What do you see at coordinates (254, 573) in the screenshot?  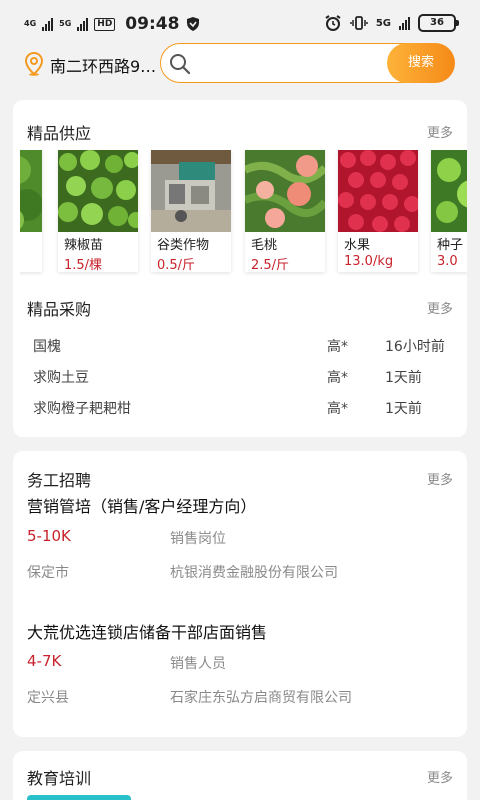 I see `job-company: 杭银消费金融股份有限公司` at bounding box center [254, 573].